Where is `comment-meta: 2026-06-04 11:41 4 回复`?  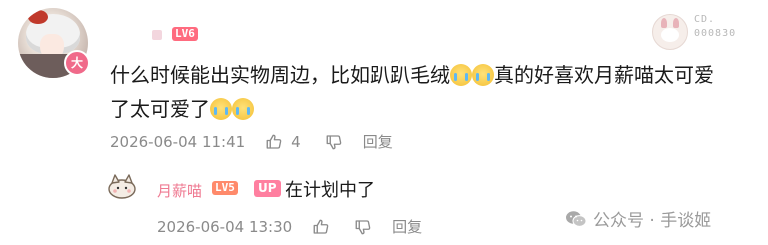
comment-meta: 2026-06-04 11:41 4 回复 is located at coordinates (251, 141).